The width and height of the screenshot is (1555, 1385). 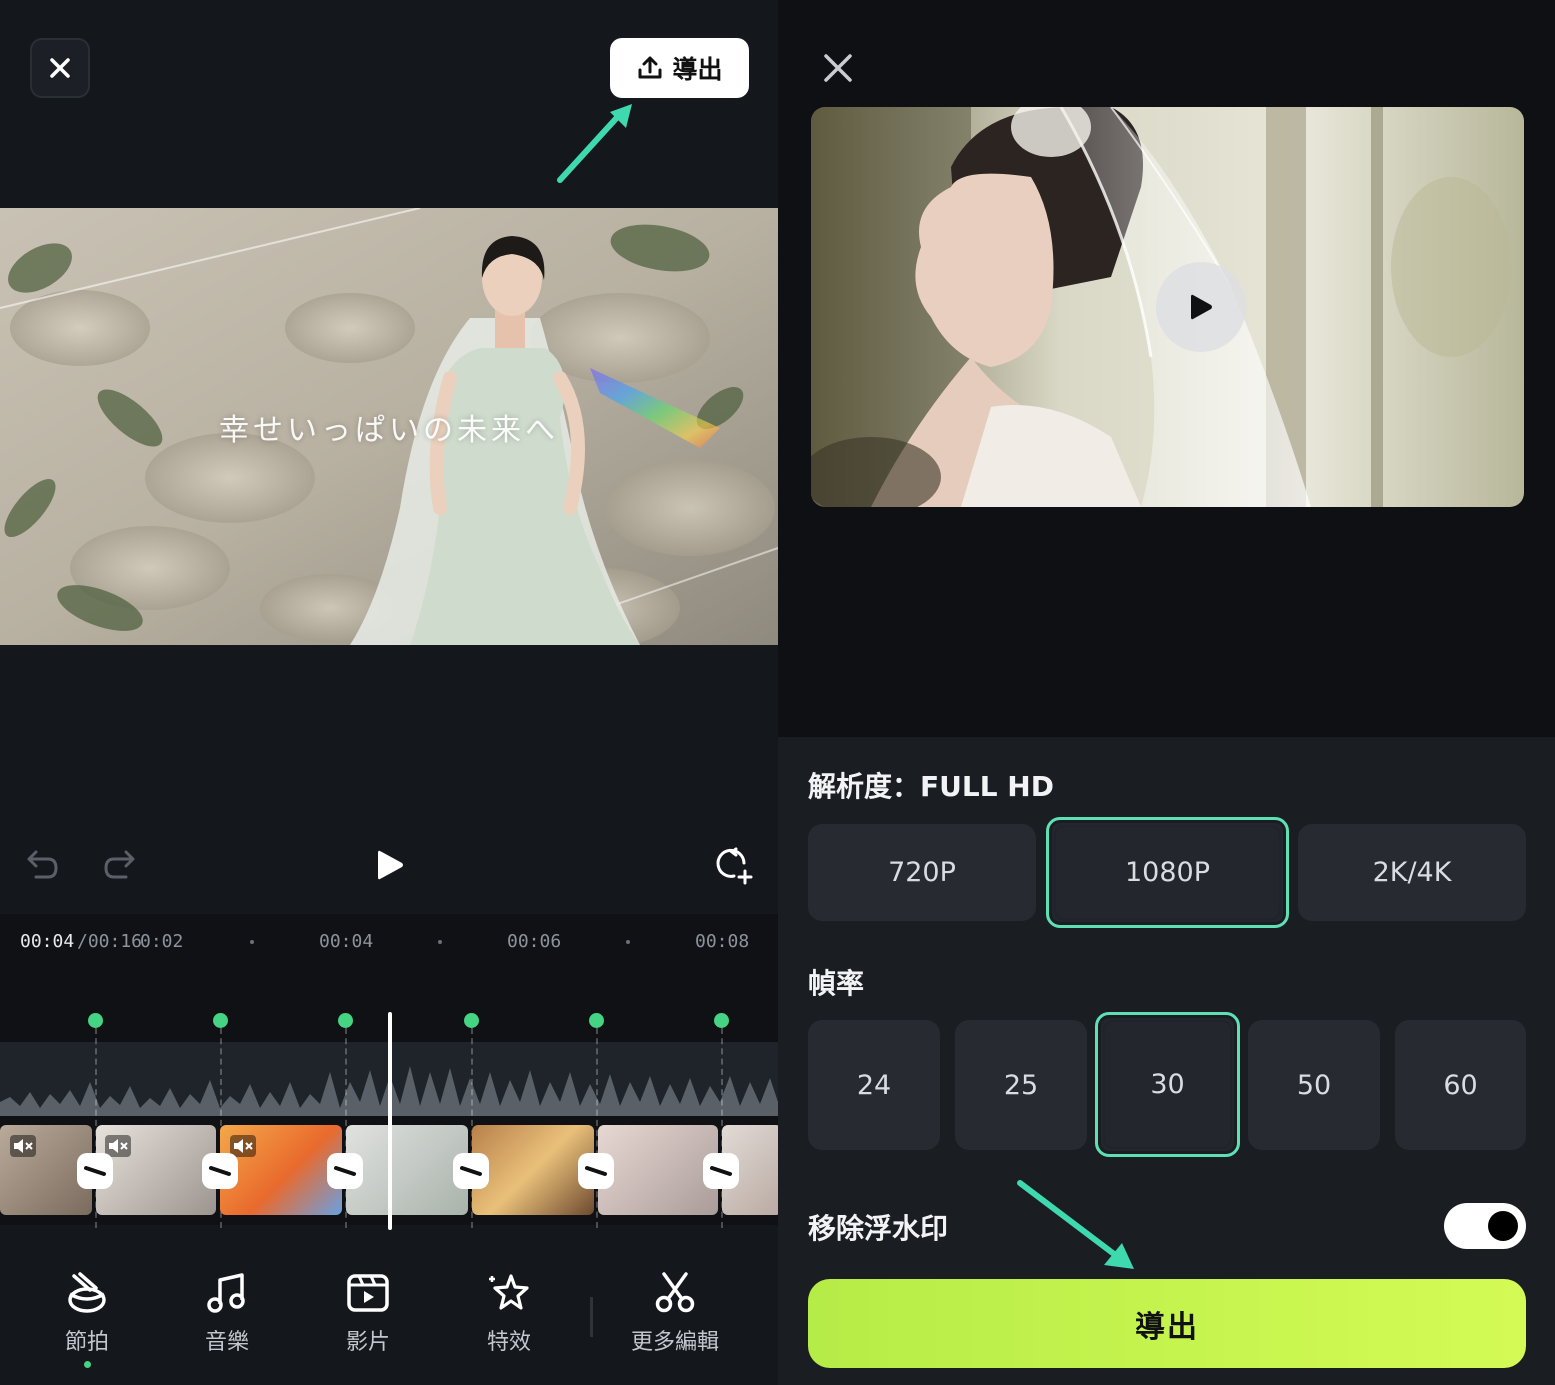 I want to click on nav-more-edit: 更多編輯, so click(x=675, y=1313).